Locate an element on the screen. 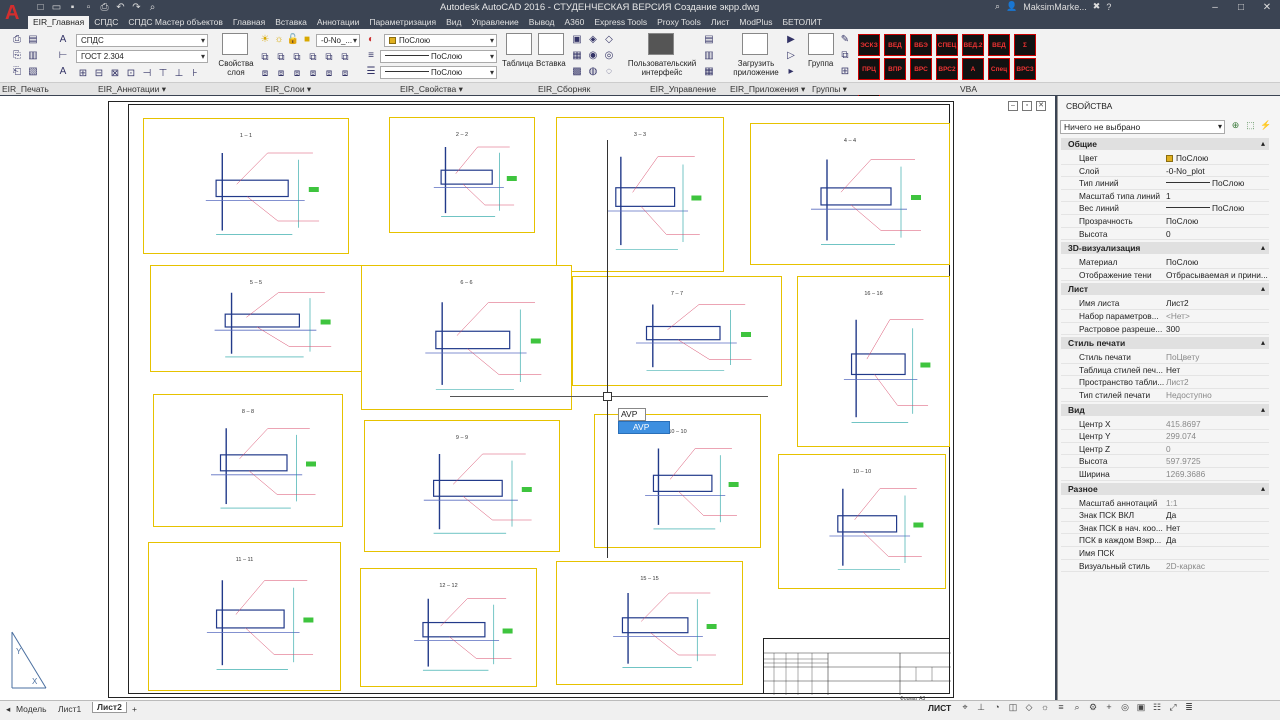 This screenshot has width=1280, height=720. tab-sheet2: Лист2 is located at coordinates (109, 707).